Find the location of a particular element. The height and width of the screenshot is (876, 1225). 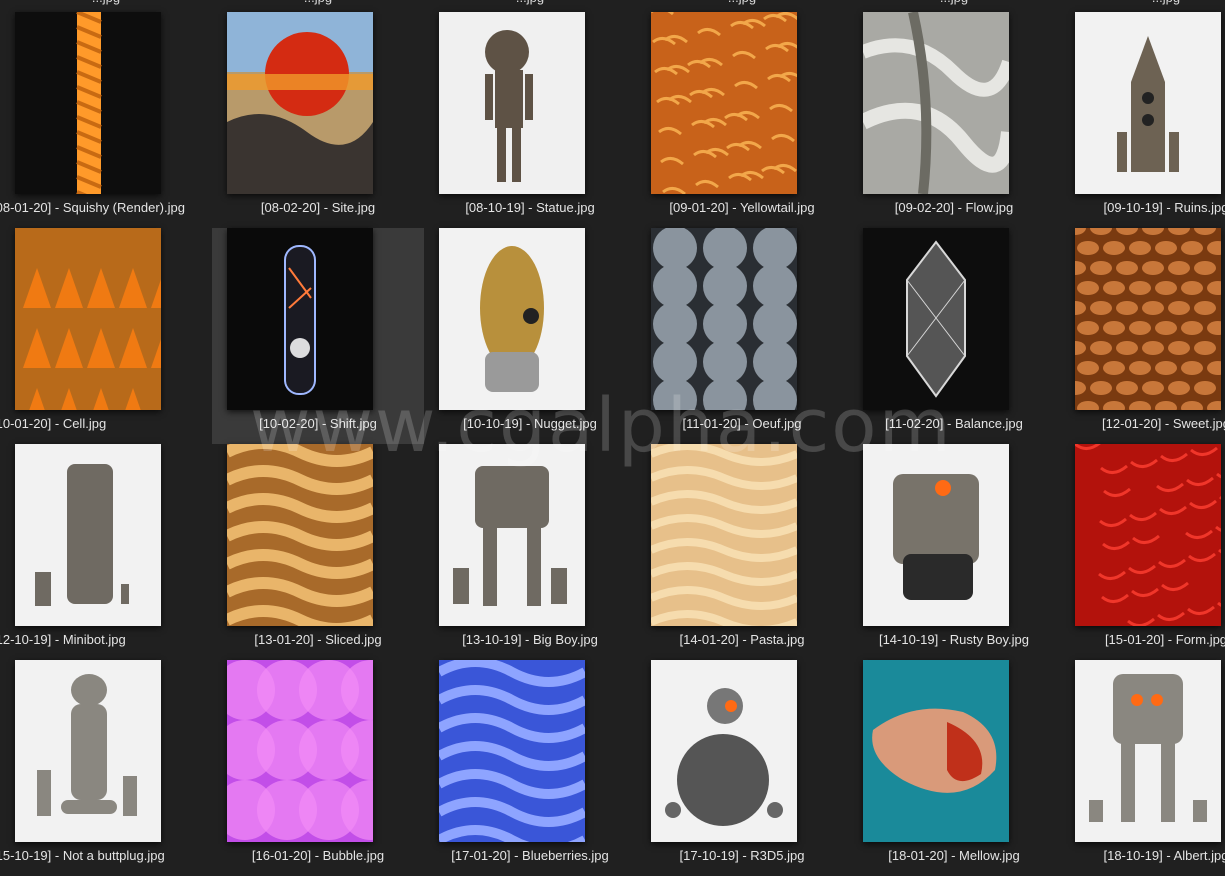

file-tile: [08-02-20] - Site.jpg is located at coordinates (318, 120).